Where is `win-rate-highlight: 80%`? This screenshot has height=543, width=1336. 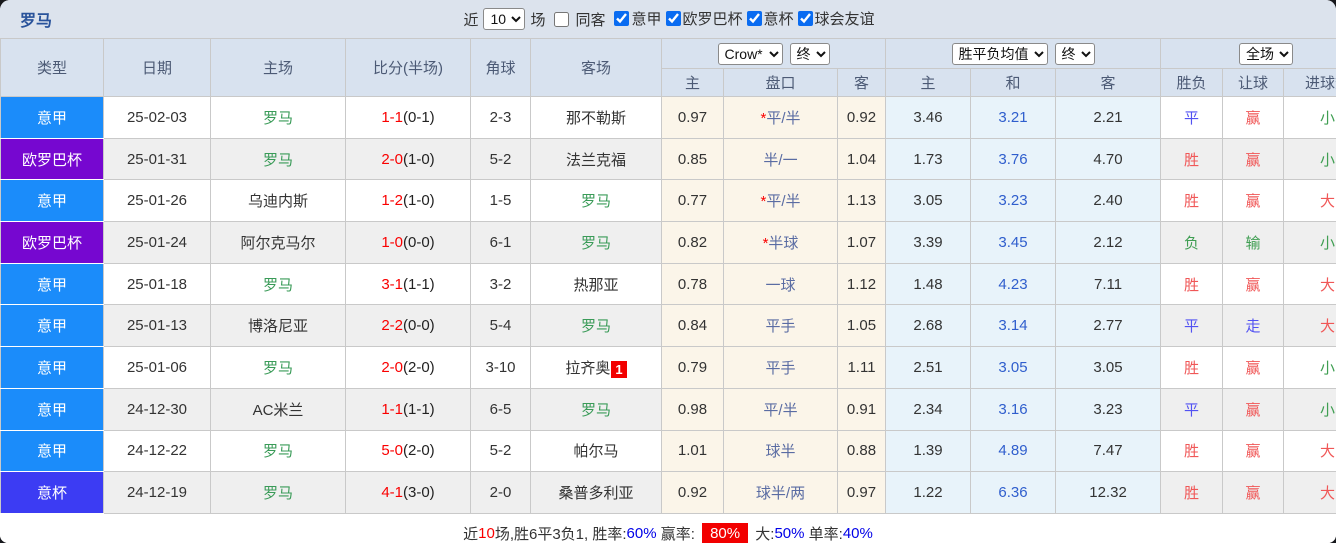 win-rate-highlight: 80% is located at coordinates (725, 533).